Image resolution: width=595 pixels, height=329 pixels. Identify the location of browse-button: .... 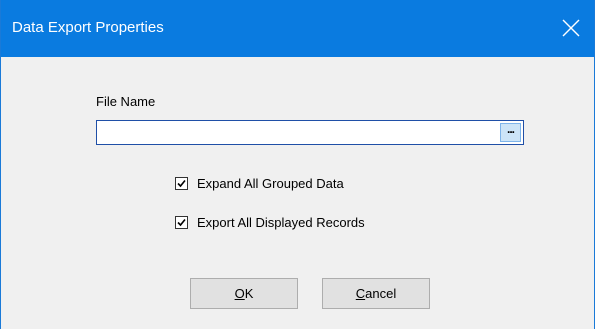
(510, 132).